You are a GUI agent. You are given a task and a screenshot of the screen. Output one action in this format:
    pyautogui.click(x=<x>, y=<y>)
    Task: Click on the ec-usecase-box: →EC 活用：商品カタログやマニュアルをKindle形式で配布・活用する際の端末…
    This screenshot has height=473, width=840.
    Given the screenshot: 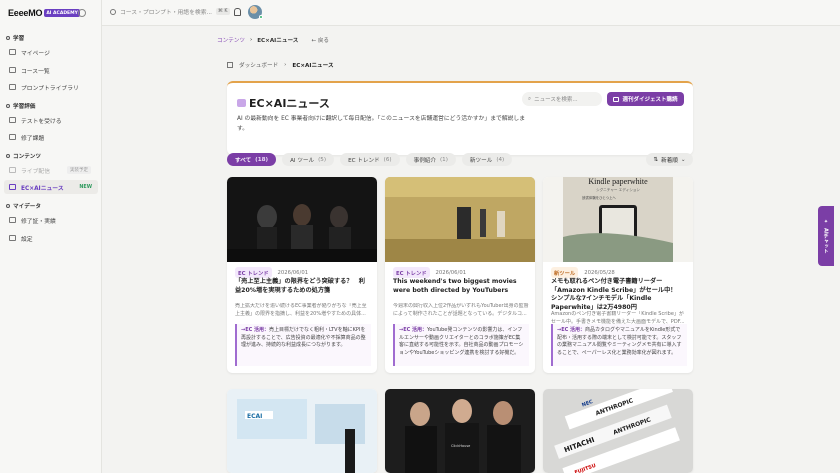 What is the action you would take?
    pyautogui.click(x=619, y=345)
    